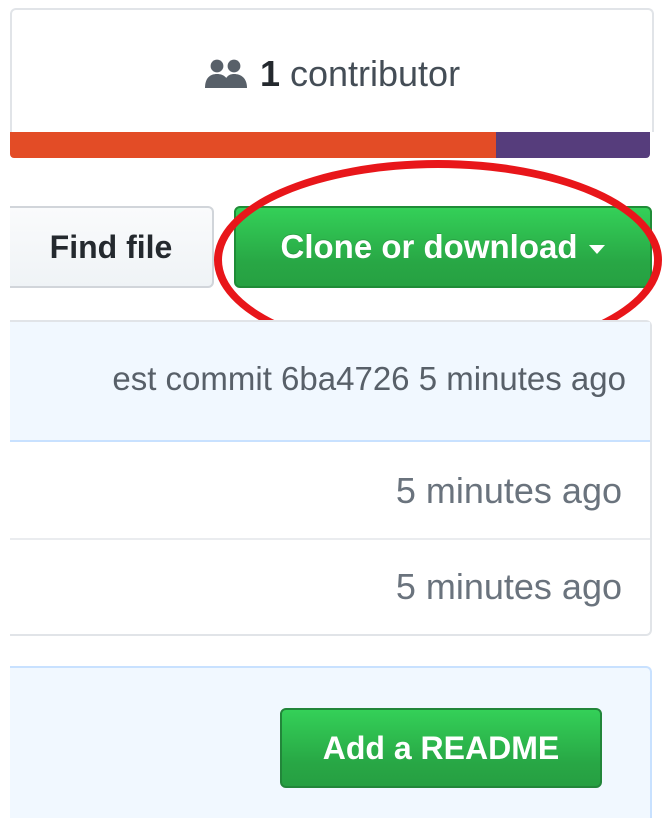 This screenshot has height=819, width=662. What do you see at coordinates (597, 249) in the screenshot?
I see `caret-down-icon` at bounding box center [597, 249].